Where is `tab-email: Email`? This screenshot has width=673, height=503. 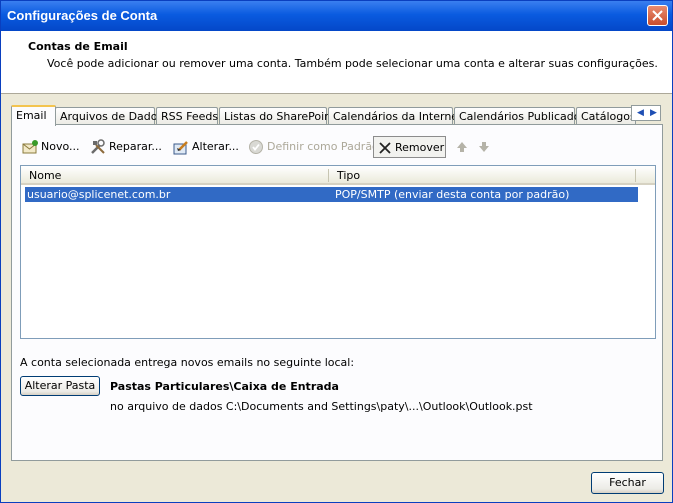
tab-email: Email is located at coordinates (33, 115).